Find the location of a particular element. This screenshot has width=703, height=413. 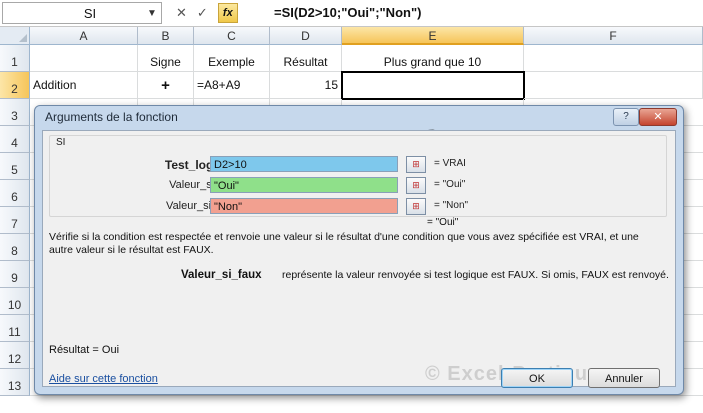

row-header-7: 7 is located at coordinates (15, 220).